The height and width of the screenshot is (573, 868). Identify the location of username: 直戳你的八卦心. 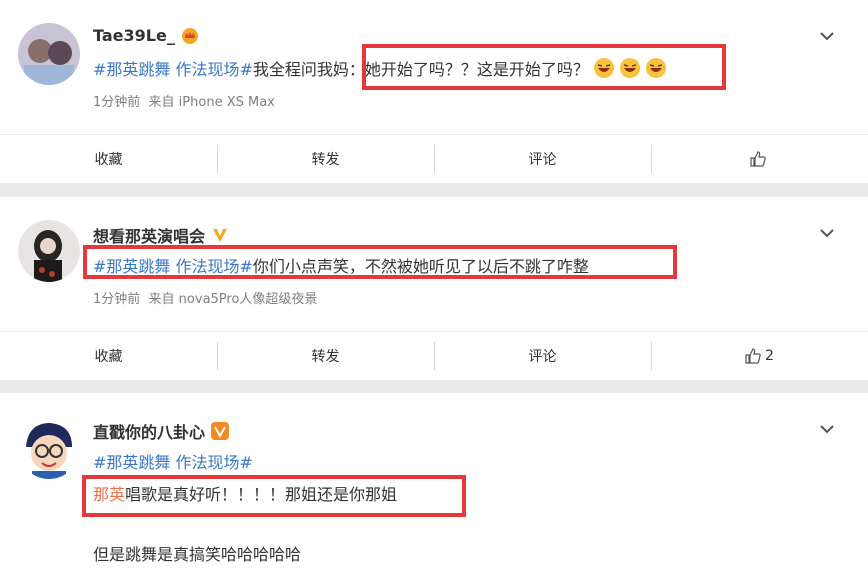
(161, 431).